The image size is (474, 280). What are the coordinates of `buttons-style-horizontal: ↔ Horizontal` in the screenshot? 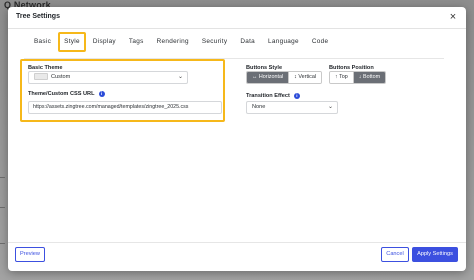 It's located at (268, 77).